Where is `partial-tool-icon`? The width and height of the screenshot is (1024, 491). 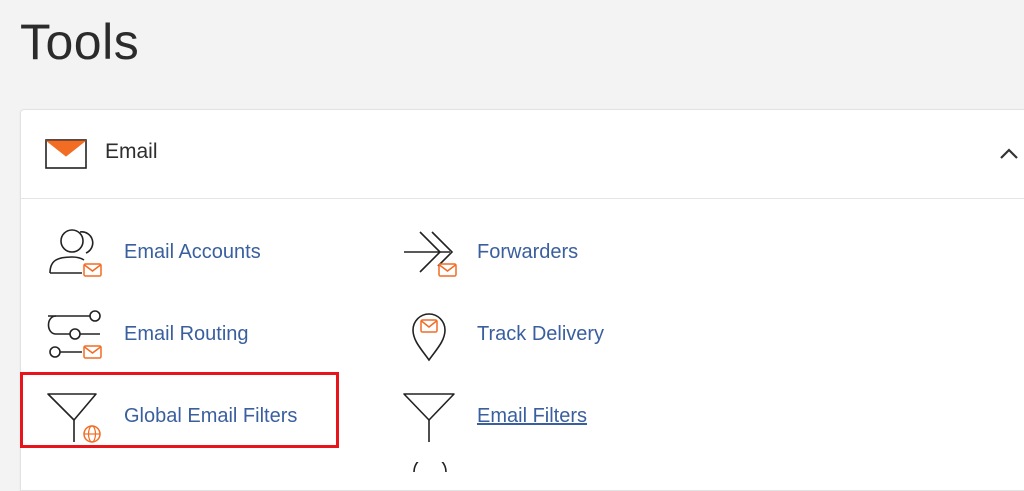
partial-tool-icon is located at coordinates (430, 467).